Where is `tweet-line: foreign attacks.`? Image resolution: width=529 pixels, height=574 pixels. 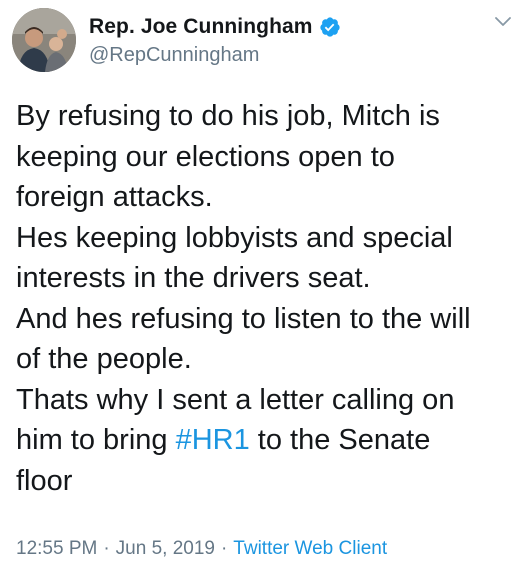
tweet-line: foreign attacks. is located at coordinates (114, 197).